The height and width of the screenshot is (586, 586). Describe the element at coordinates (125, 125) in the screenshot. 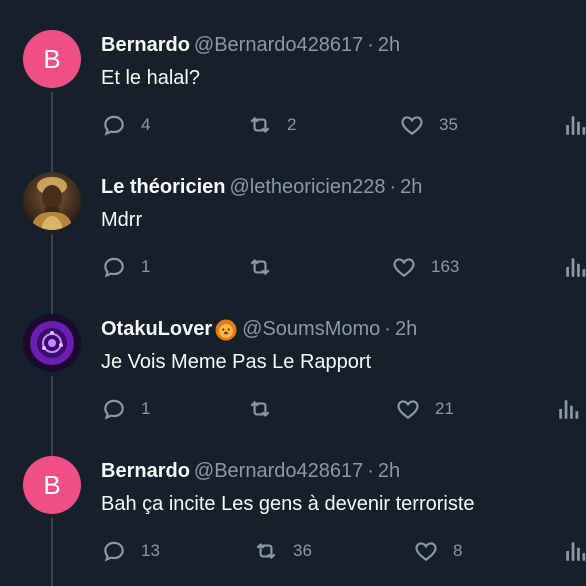

I see `reply-button: 4` at that location.